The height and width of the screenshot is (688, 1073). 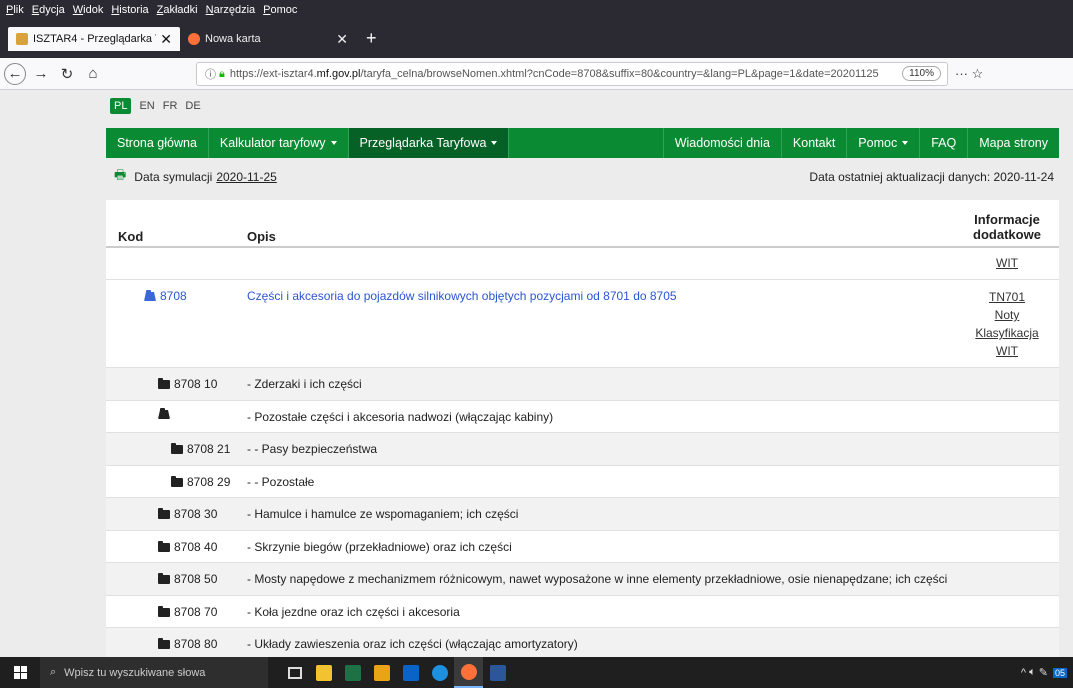 I want to click on app-m-icon, so click(x=381, y=672).